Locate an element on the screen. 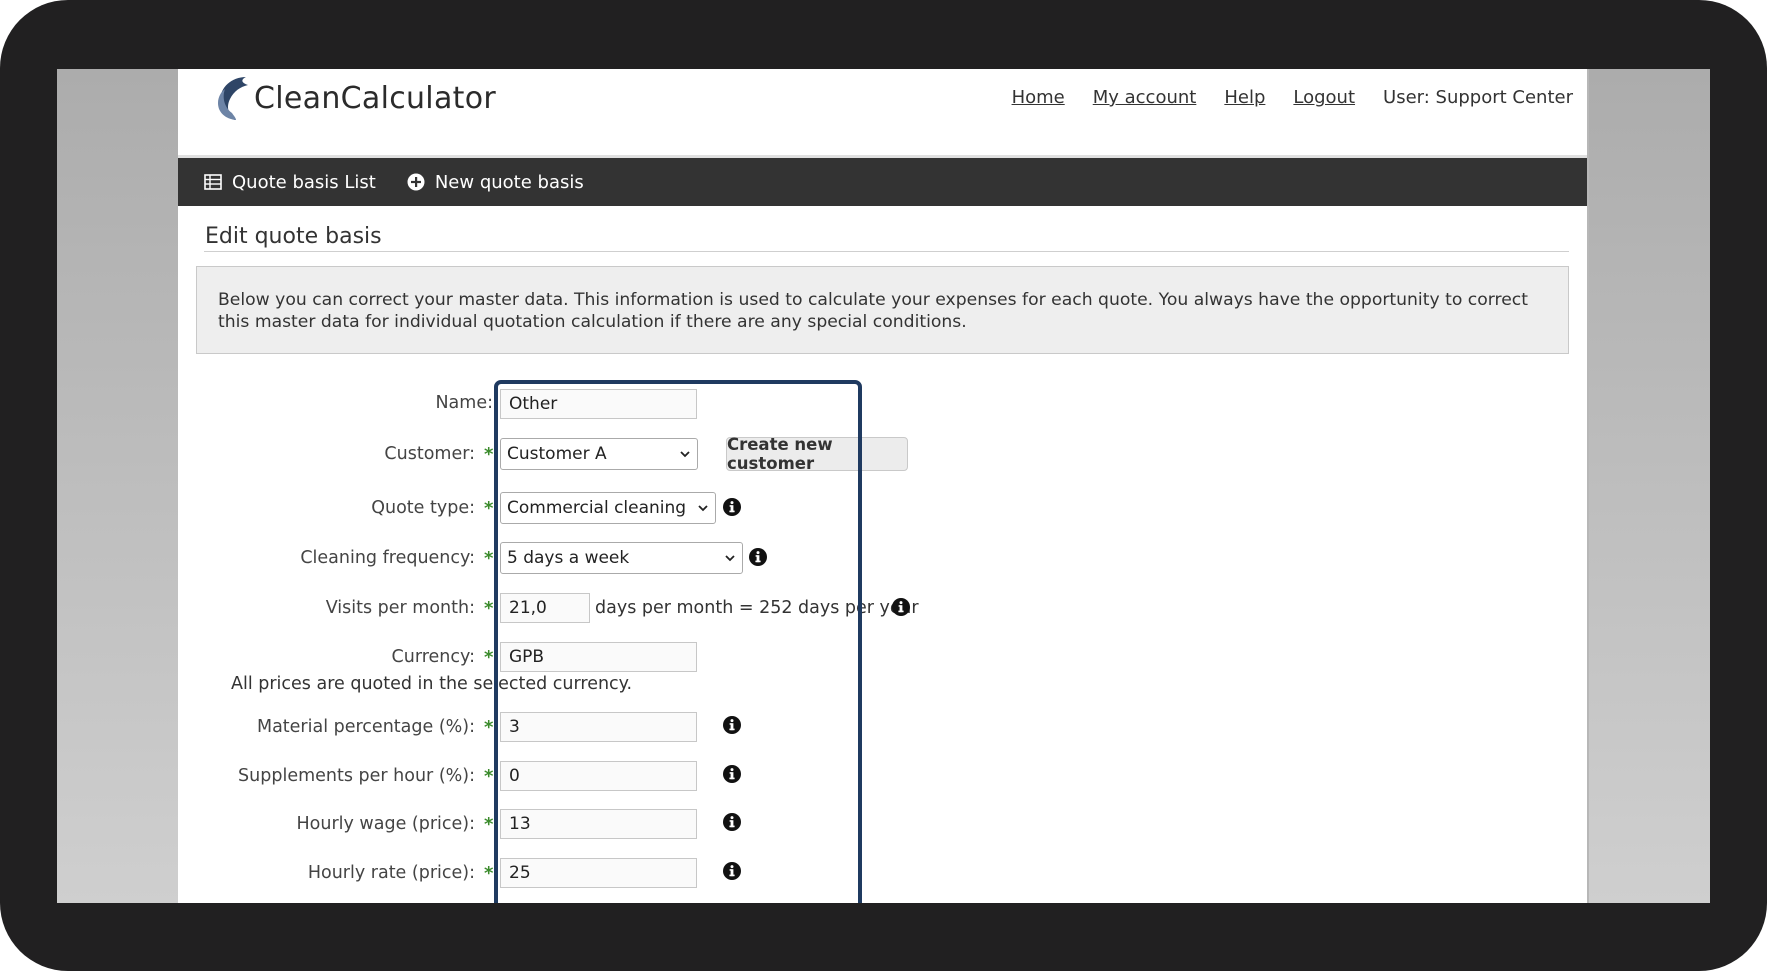  new-quote-basis-button: New quote basis is located at coordinates (495, 182).